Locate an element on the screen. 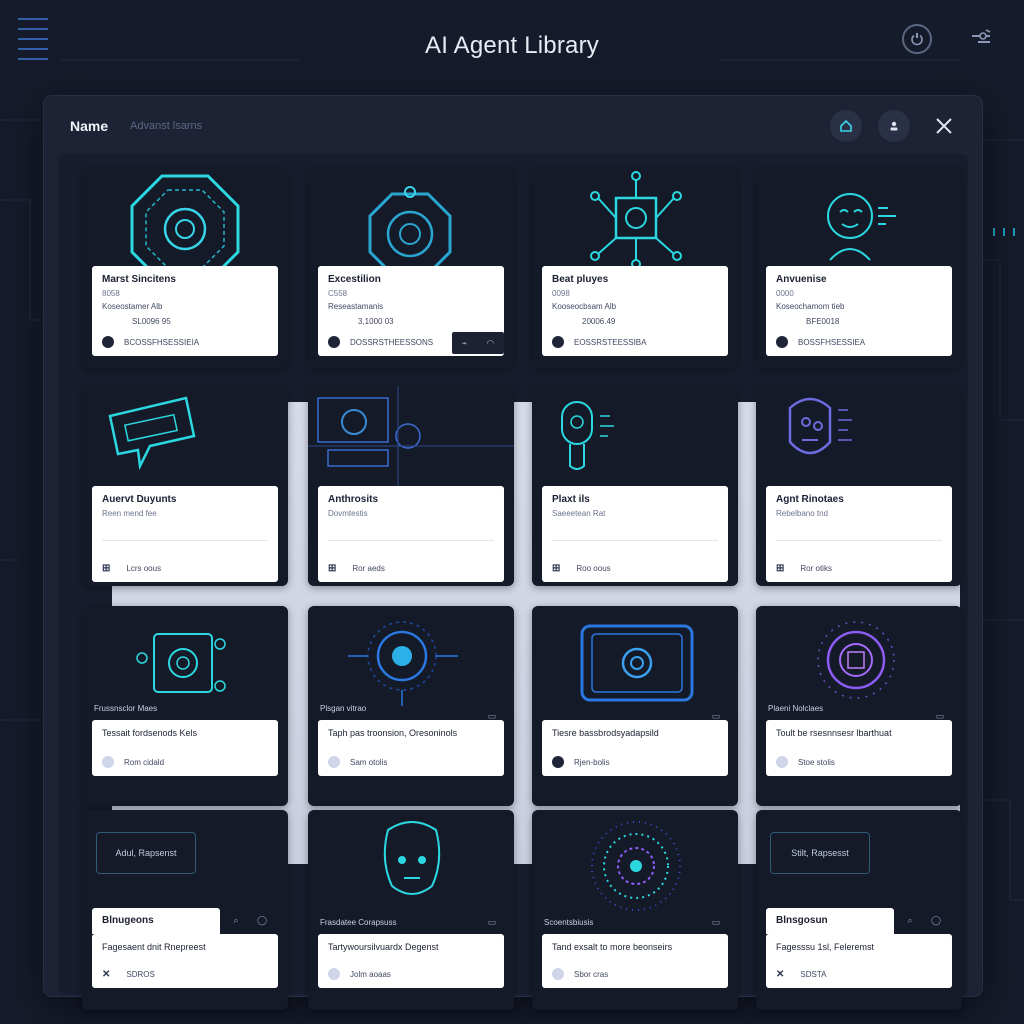 This screenshot has width=1024, height=1024. close-icon is located at coordinates (944, 126).